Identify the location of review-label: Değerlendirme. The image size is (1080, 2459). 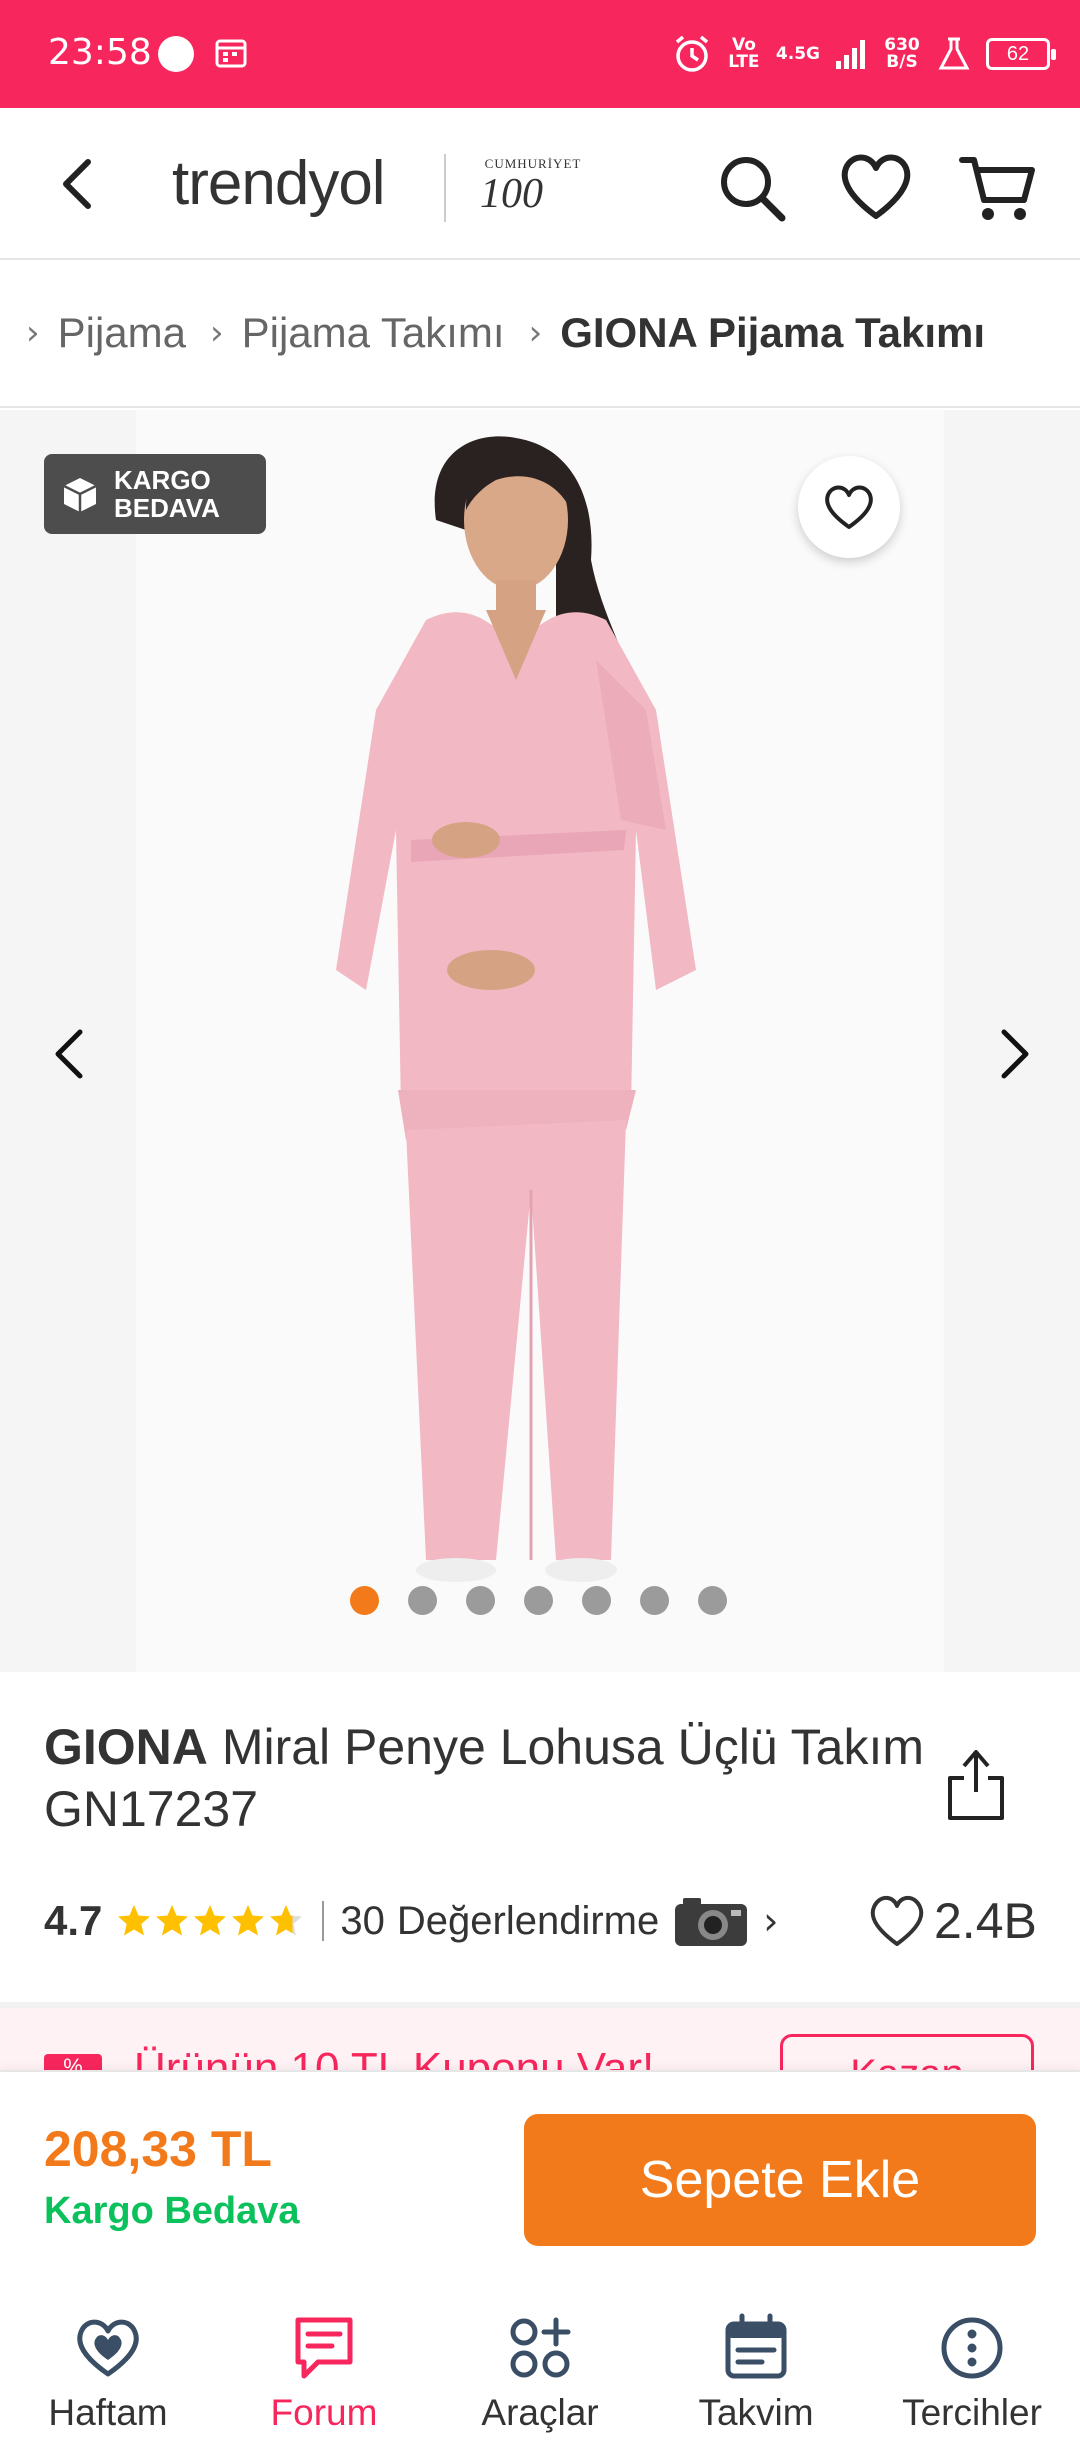
(528, 1921).